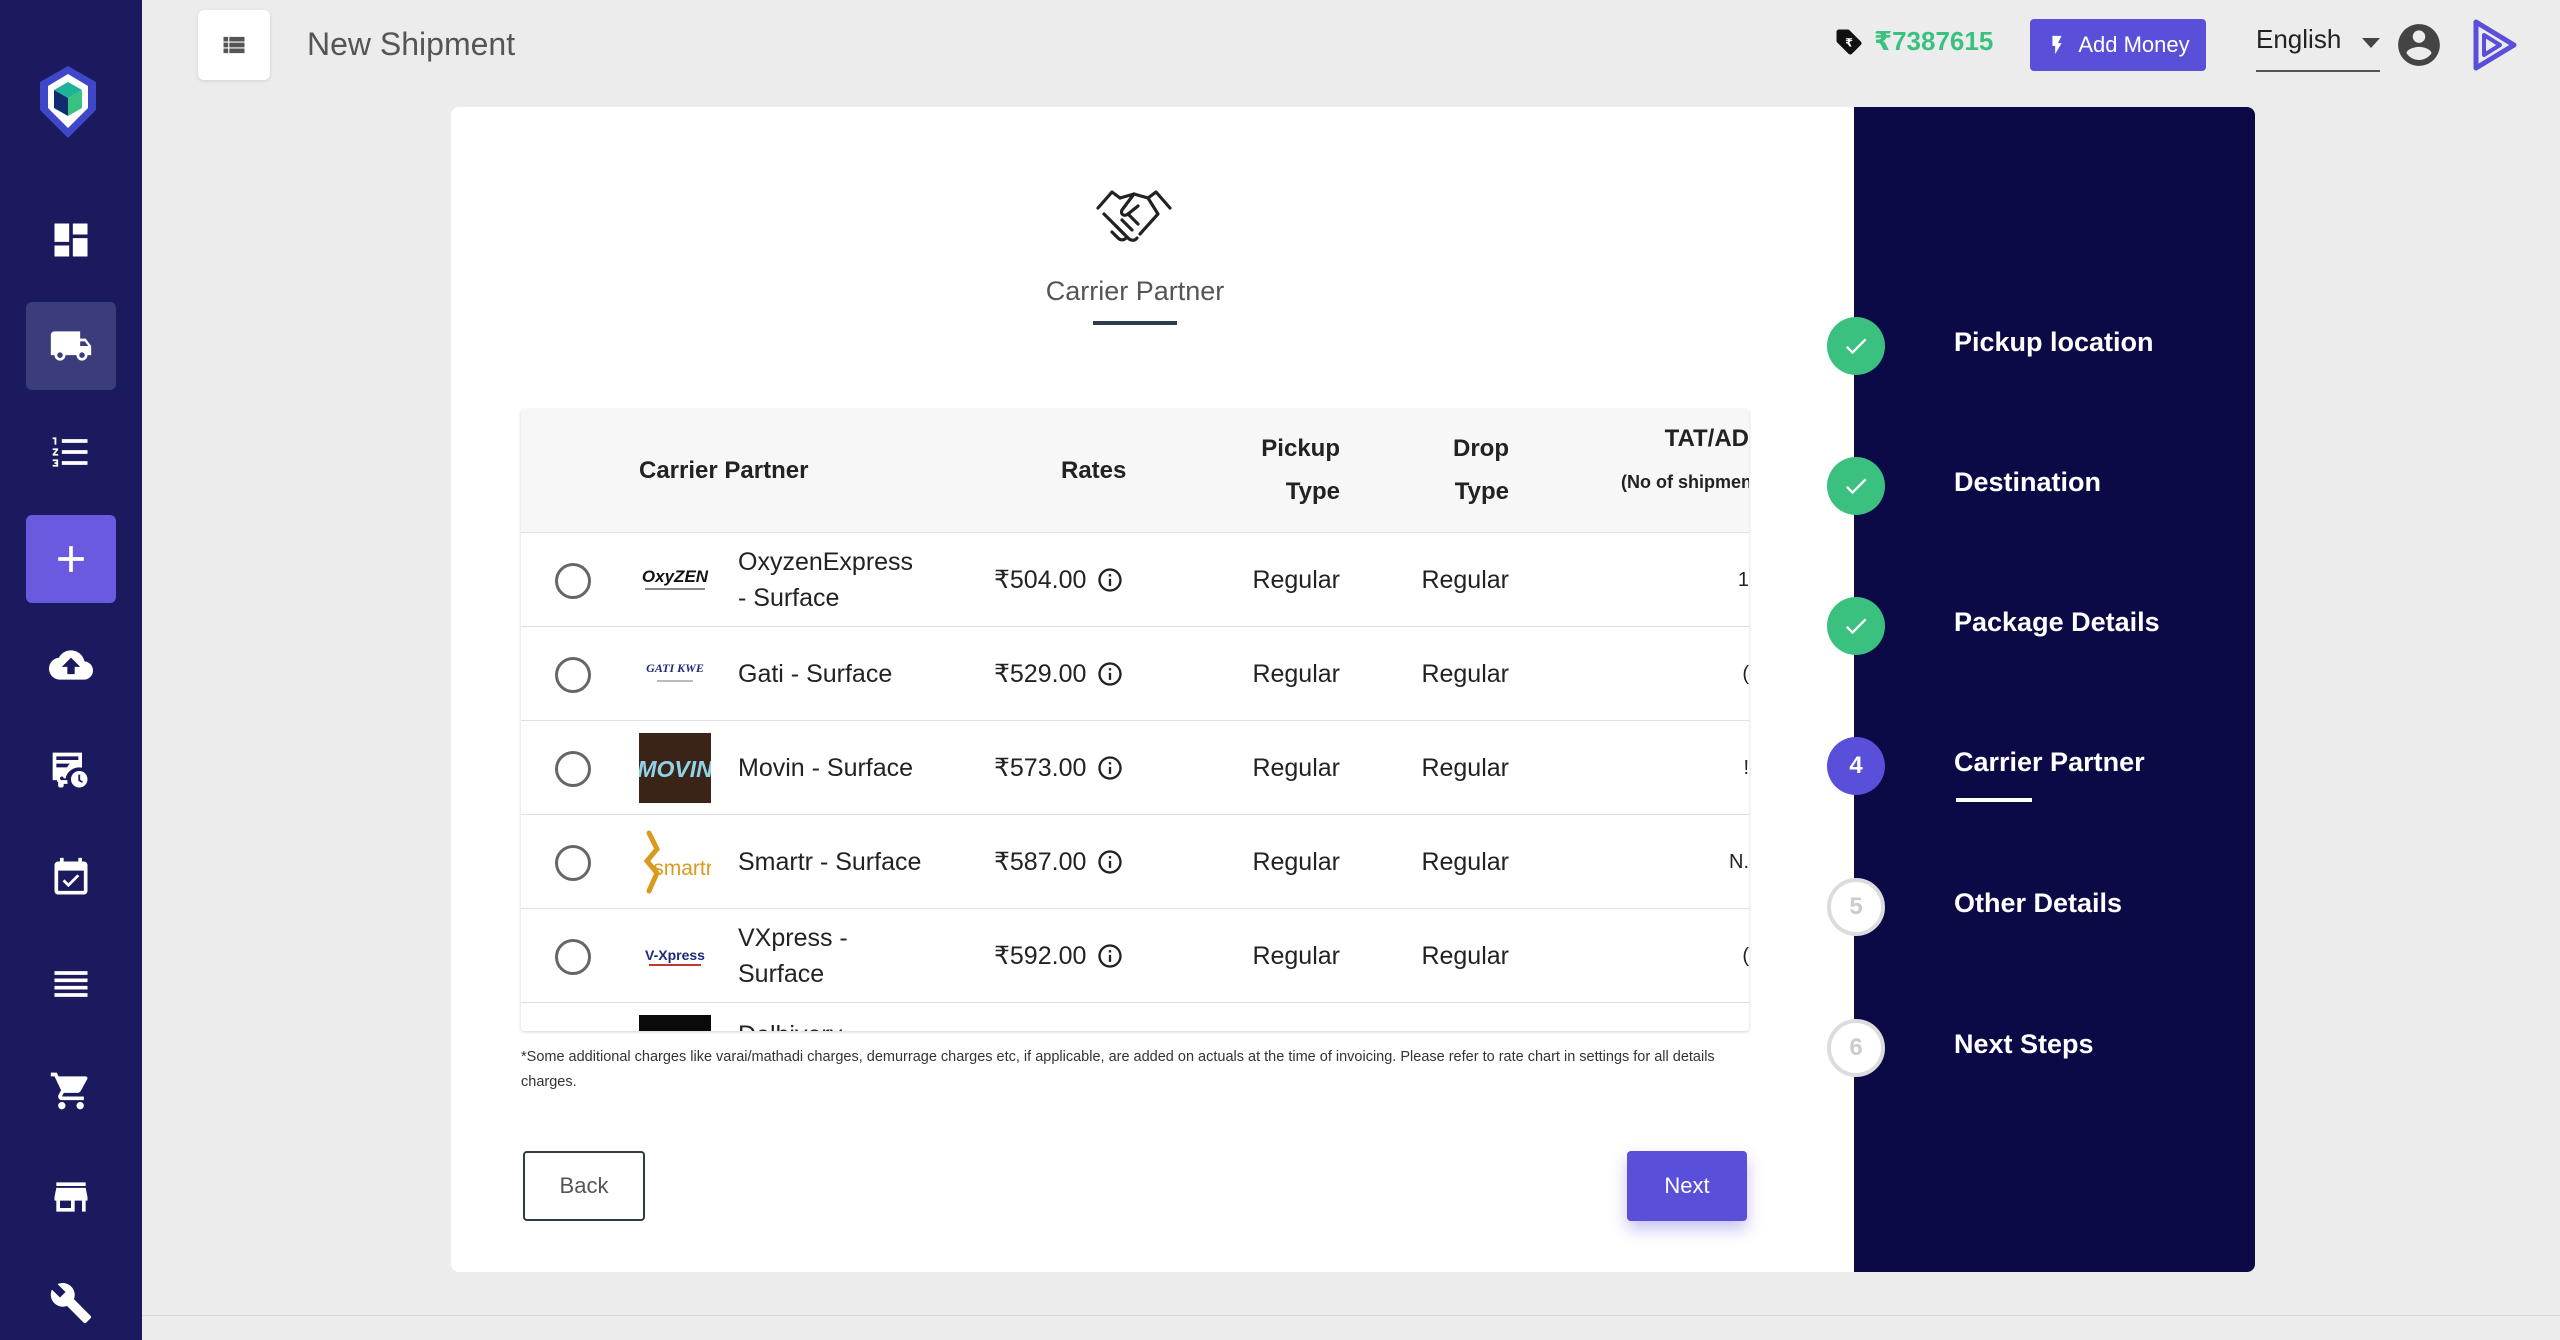 This screenshot has width=2560, height=1340. What do you see at coordinates (2118, 45) in the screenshot?
I see `add-money-button: Add Money` at bounding box center [2118, 45].